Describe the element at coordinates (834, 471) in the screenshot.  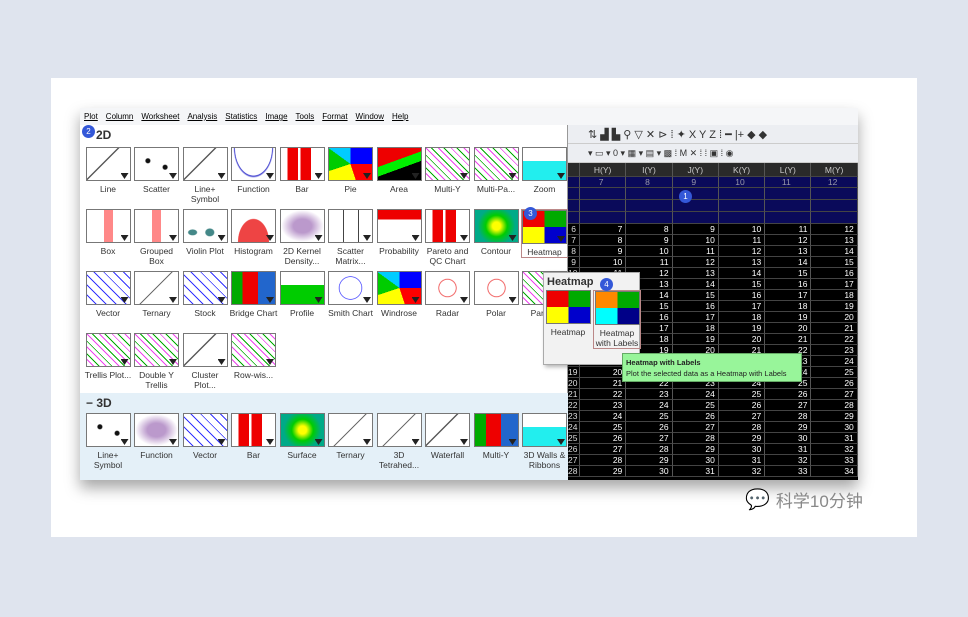
I see `cell: 34` at that location.